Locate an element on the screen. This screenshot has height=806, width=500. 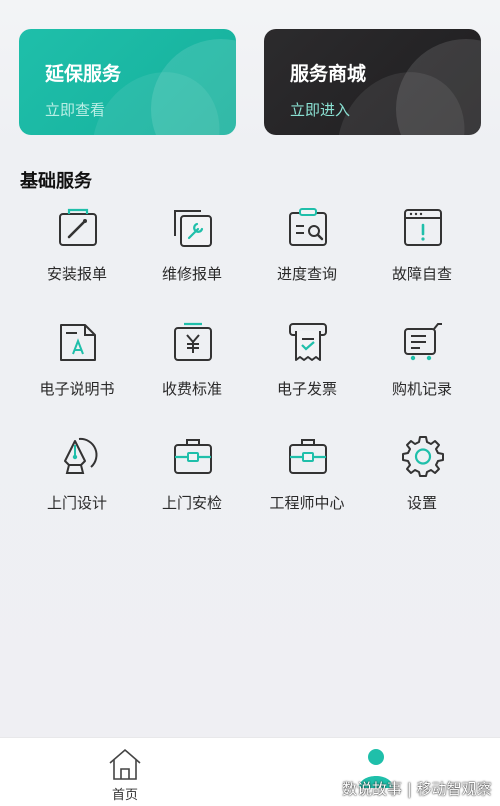
service-label: 收费标准 is located at coordinates (191, 389).